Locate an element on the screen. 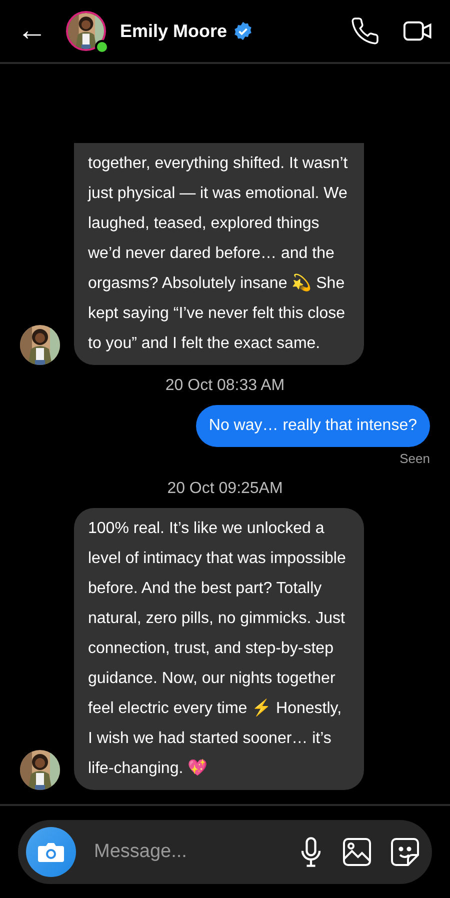 The image size is (450, 898). image-icon is located at coordinates (357, 852).